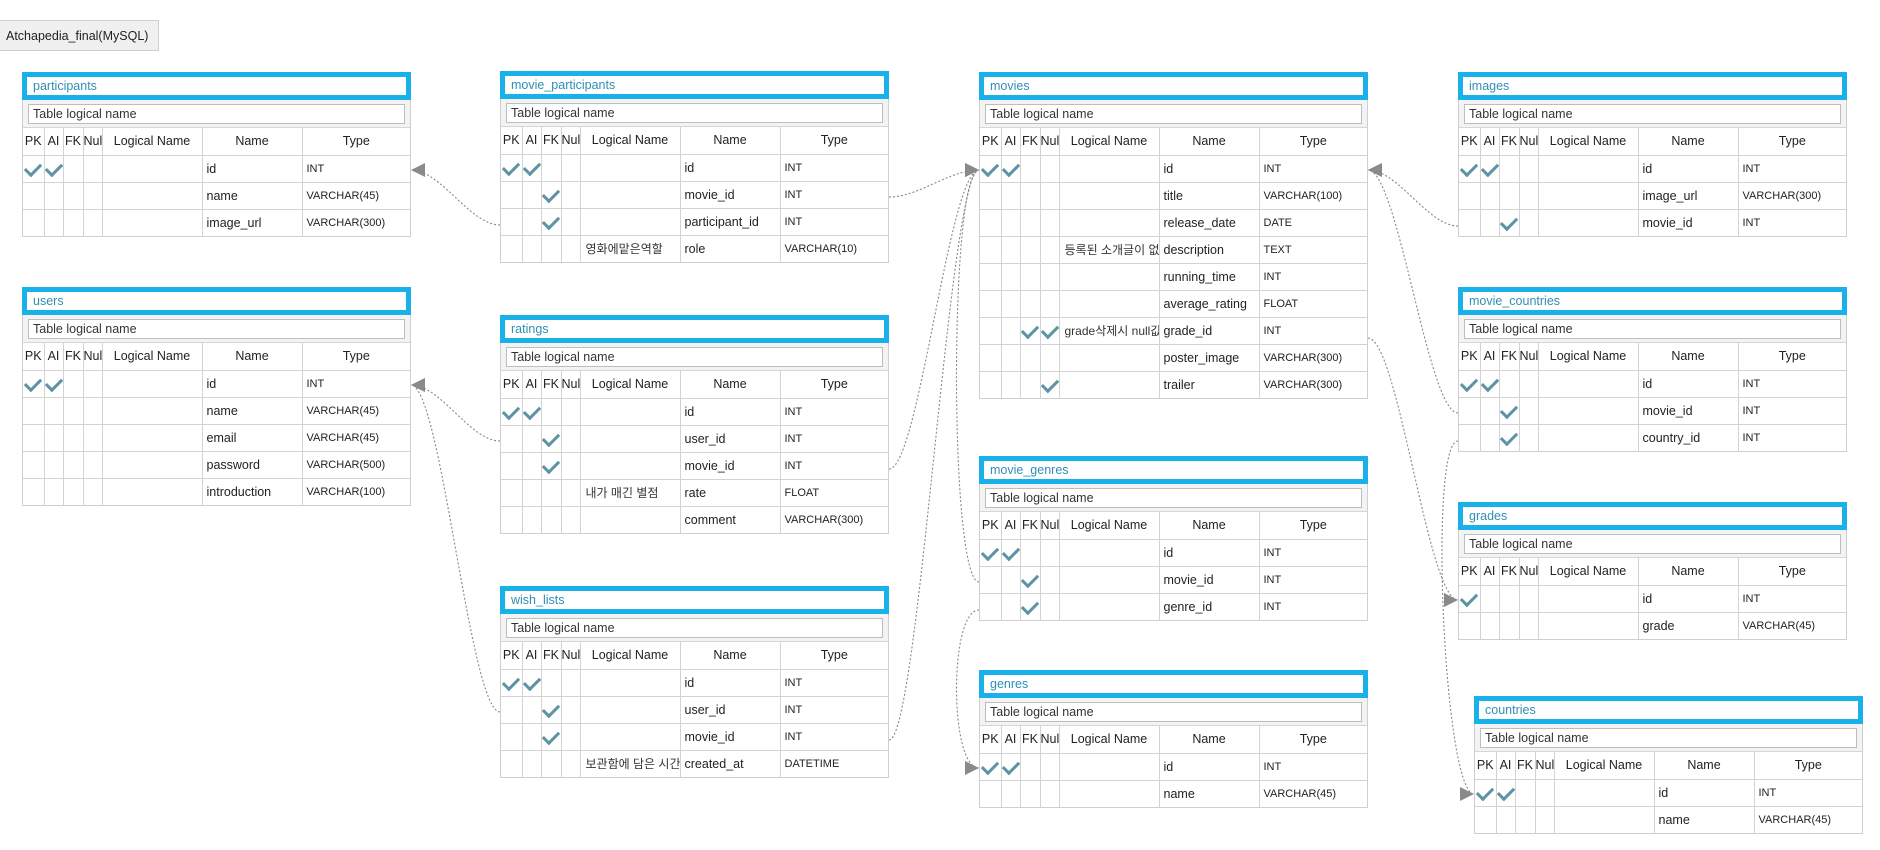 The image size is (1880, 850). Describe the element at coordinates (1209, 196) in the screenshot. I see `column-name: title` at that location.